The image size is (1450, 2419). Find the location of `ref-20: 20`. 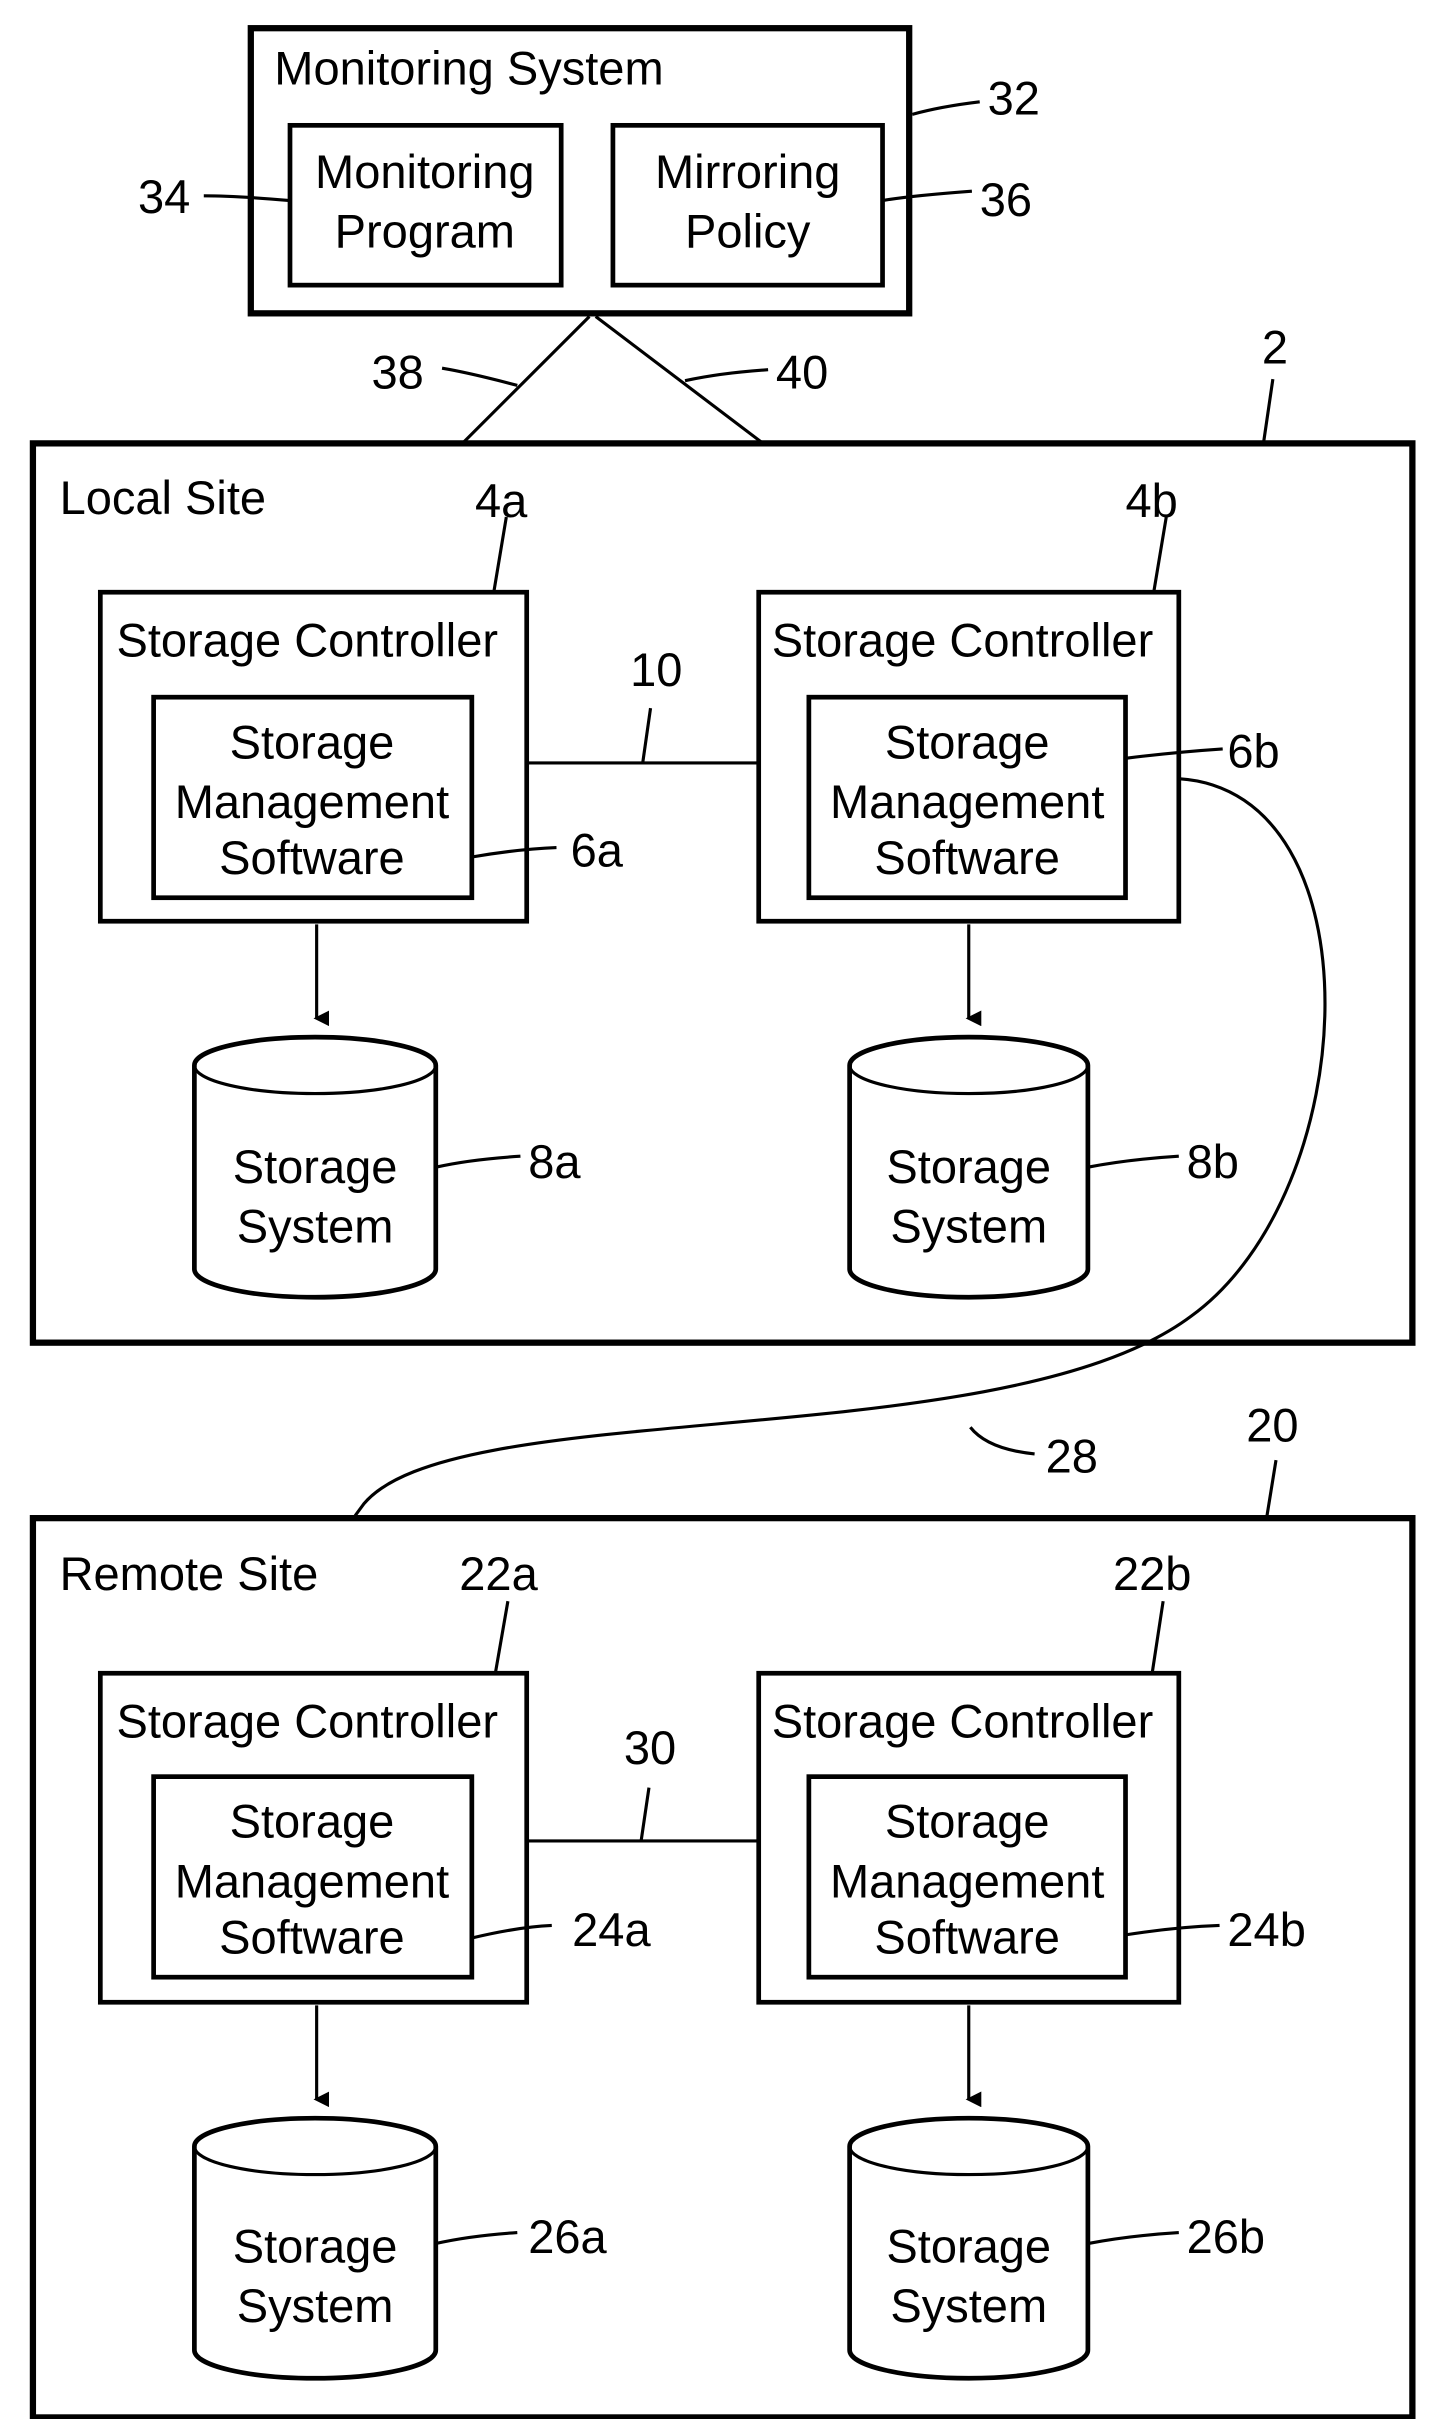

ref-20: 20 is located at coordinates (1272, 1424).